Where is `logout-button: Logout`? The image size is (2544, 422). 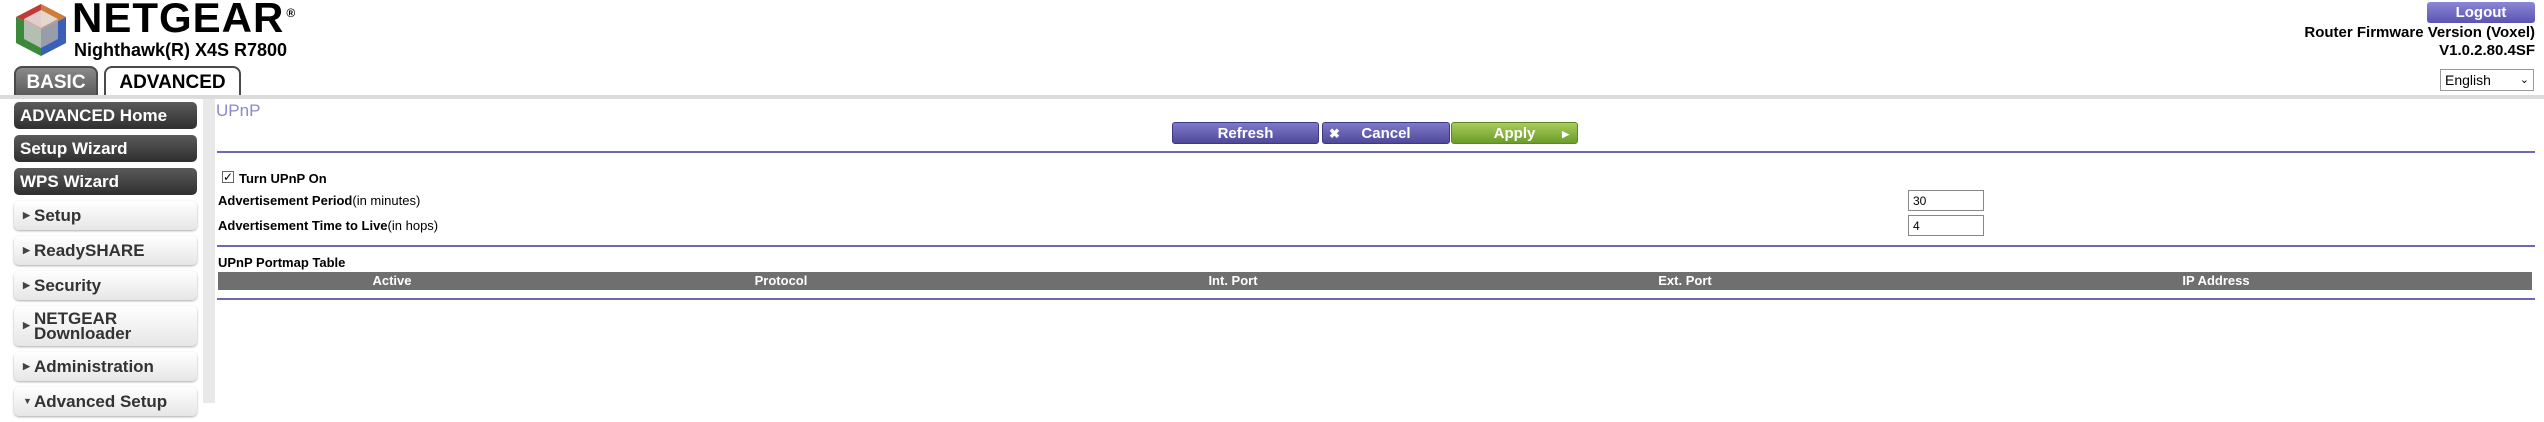 logout-button: Logout is located at coordinates (2481, 12).